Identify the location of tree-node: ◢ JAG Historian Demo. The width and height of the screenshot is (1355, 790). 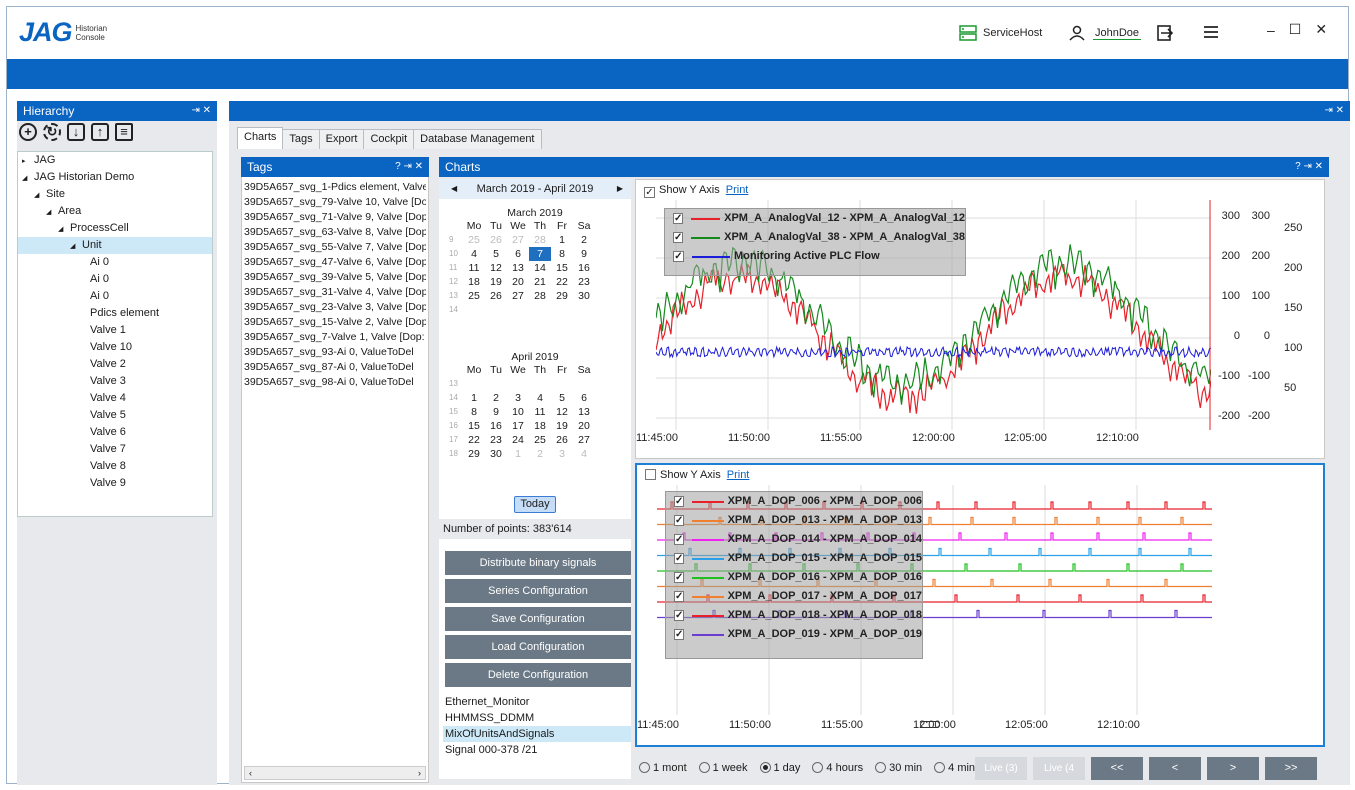
(115, 177).